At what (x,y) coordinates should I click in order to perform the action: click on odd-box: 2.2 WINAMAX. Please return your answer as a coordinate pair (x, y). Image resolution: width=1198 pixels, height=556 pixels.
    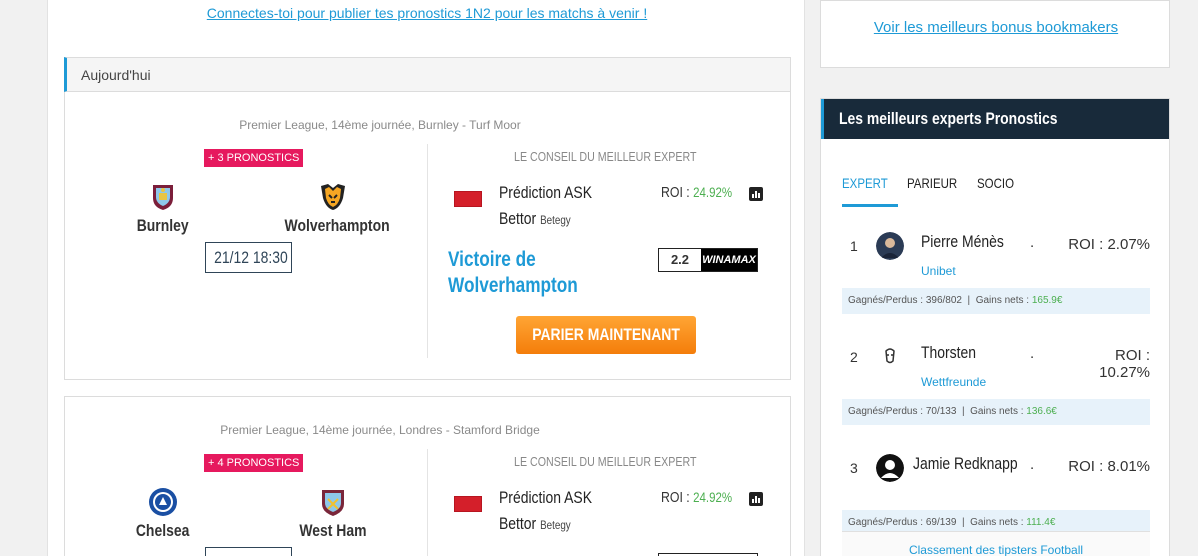
    Looking at the image, I should click on (708, 260).